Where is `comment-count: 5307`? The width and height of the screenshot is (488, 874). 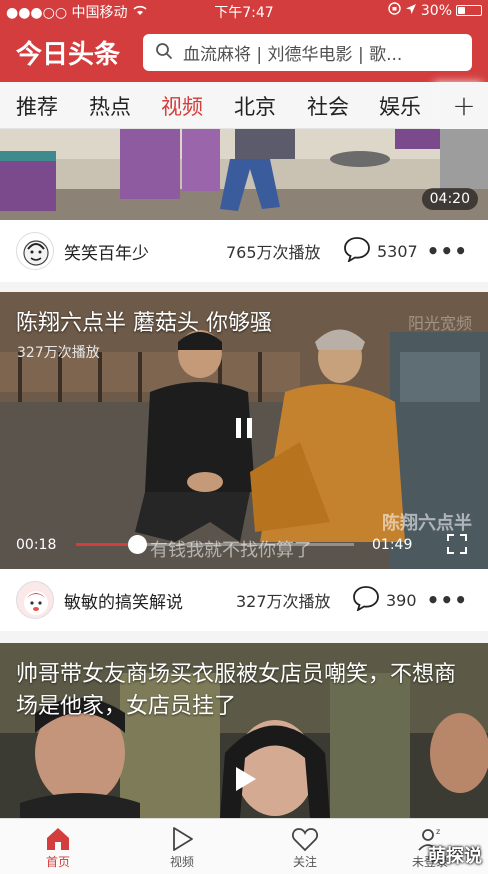 comment-count: 5307 is located at coordinates (397, 251).